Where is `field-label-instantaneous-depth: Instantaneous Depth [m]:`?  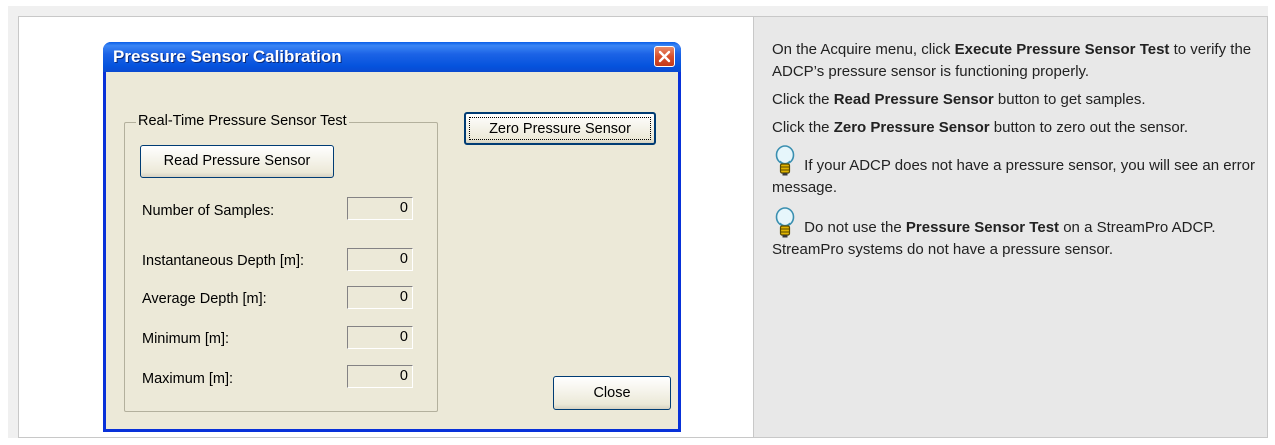 field-label-instantaneous-depth: Instantaneous Depth [m]: is located at coordinates (223, 261).